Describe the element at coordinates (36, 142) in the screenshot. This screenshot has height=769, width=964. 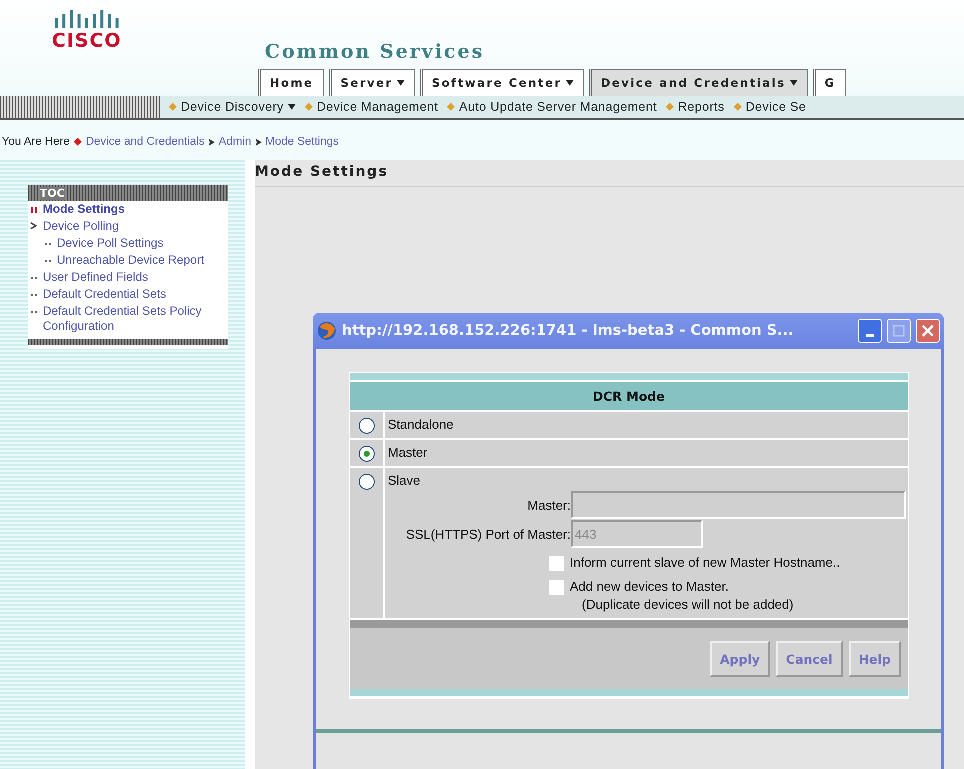
I see `breadcrumb-label: You Are Here` at that location.